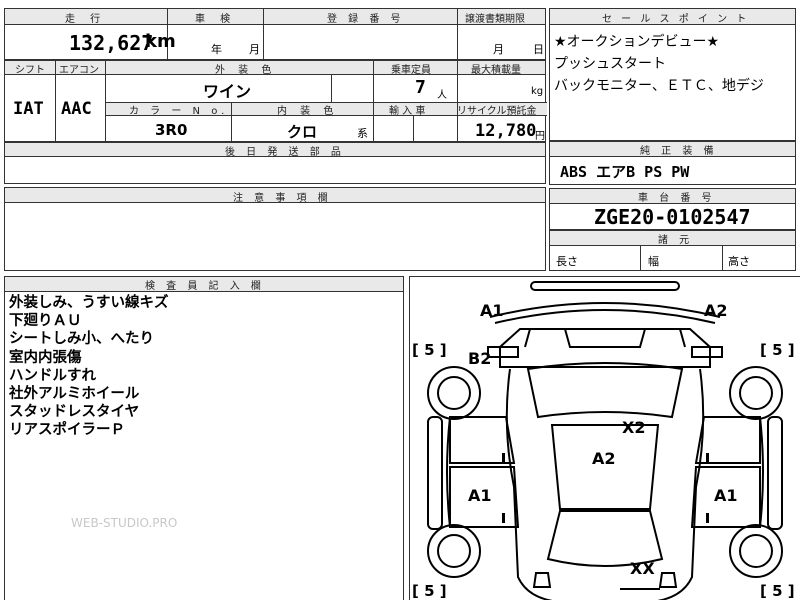 This screenshot has height=600, width=800. Describe the element at coordinates (275, 229) in the screenshot. I see `caution-box: 注 意 事 項 欄` at that location.